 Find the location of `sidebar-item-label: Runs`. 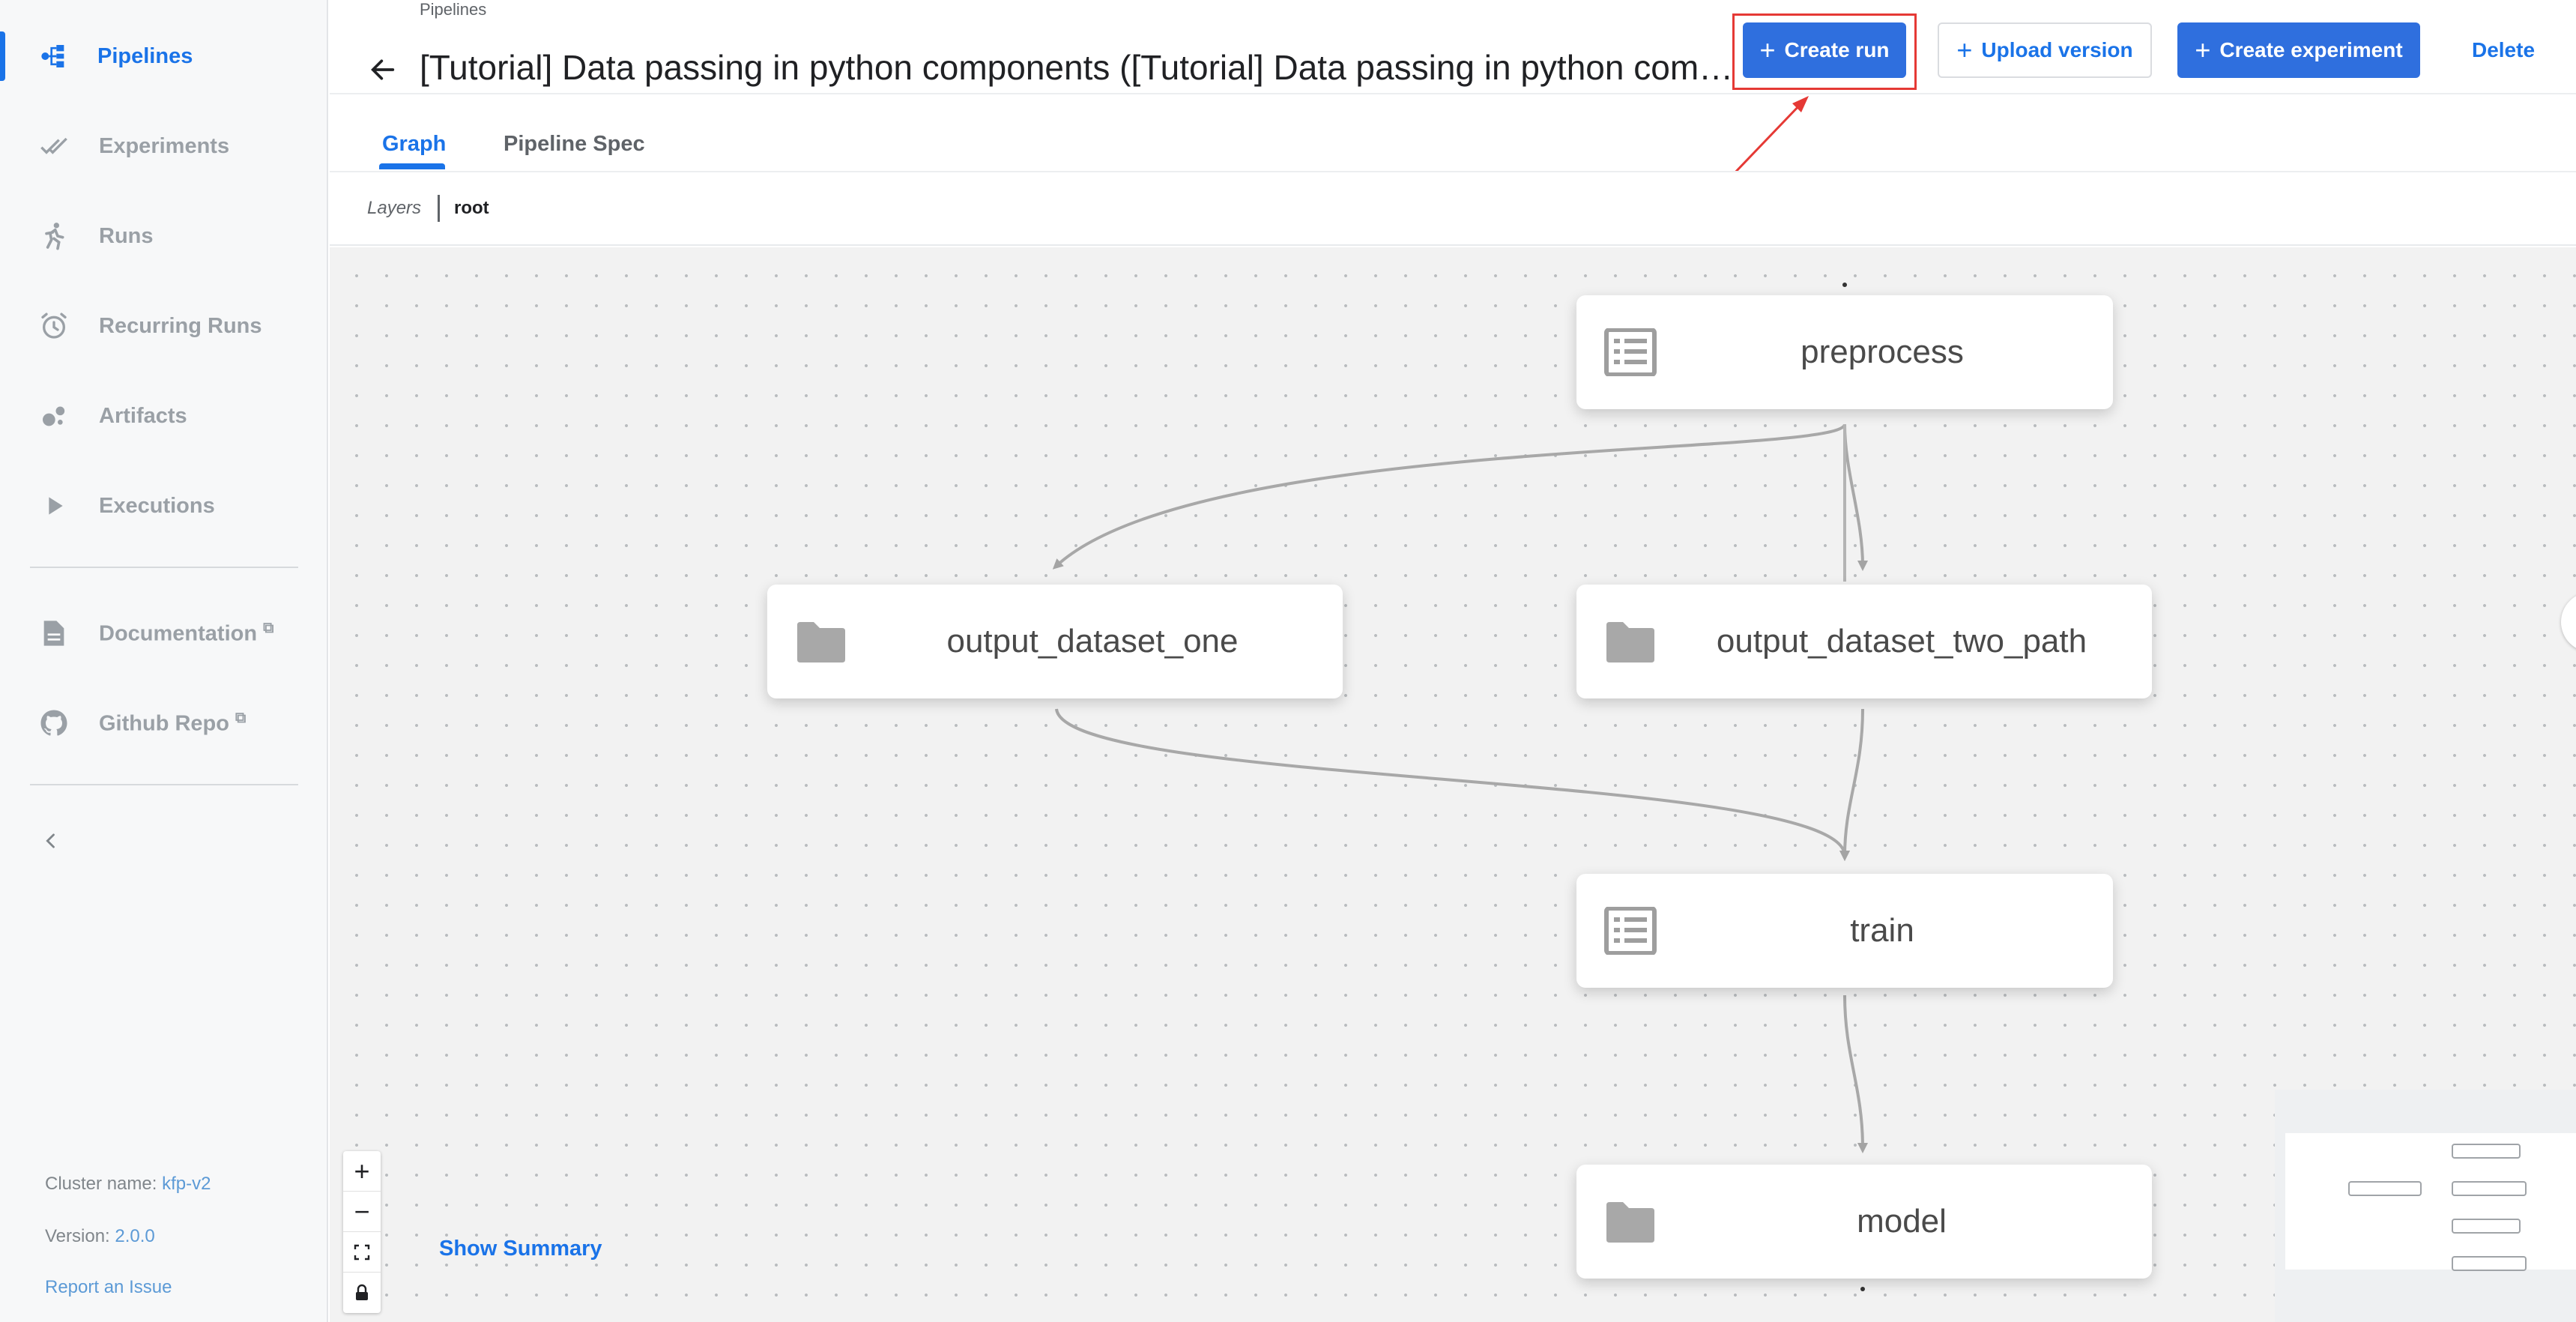

sidebar-item-label: Runs is located at coordinates (126, 235).